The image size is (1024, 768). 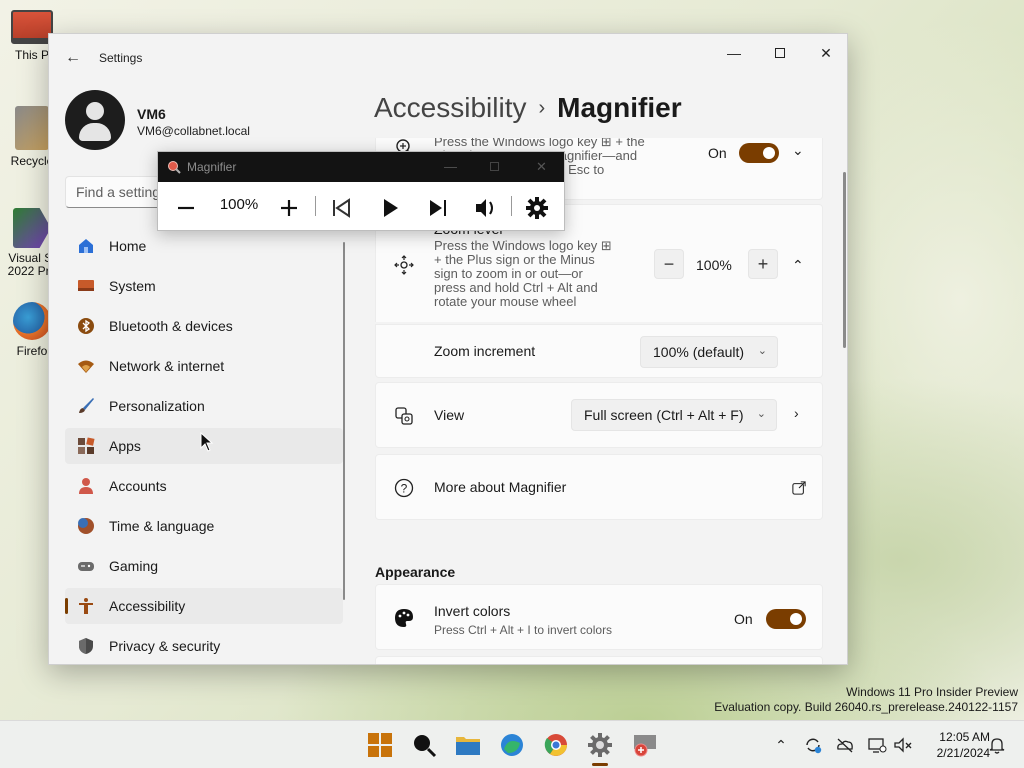 What do you see at coordinates (415, 572) in the screenshot?
I see `appearance-heading: Appearance` at bounding box center [415, 572].